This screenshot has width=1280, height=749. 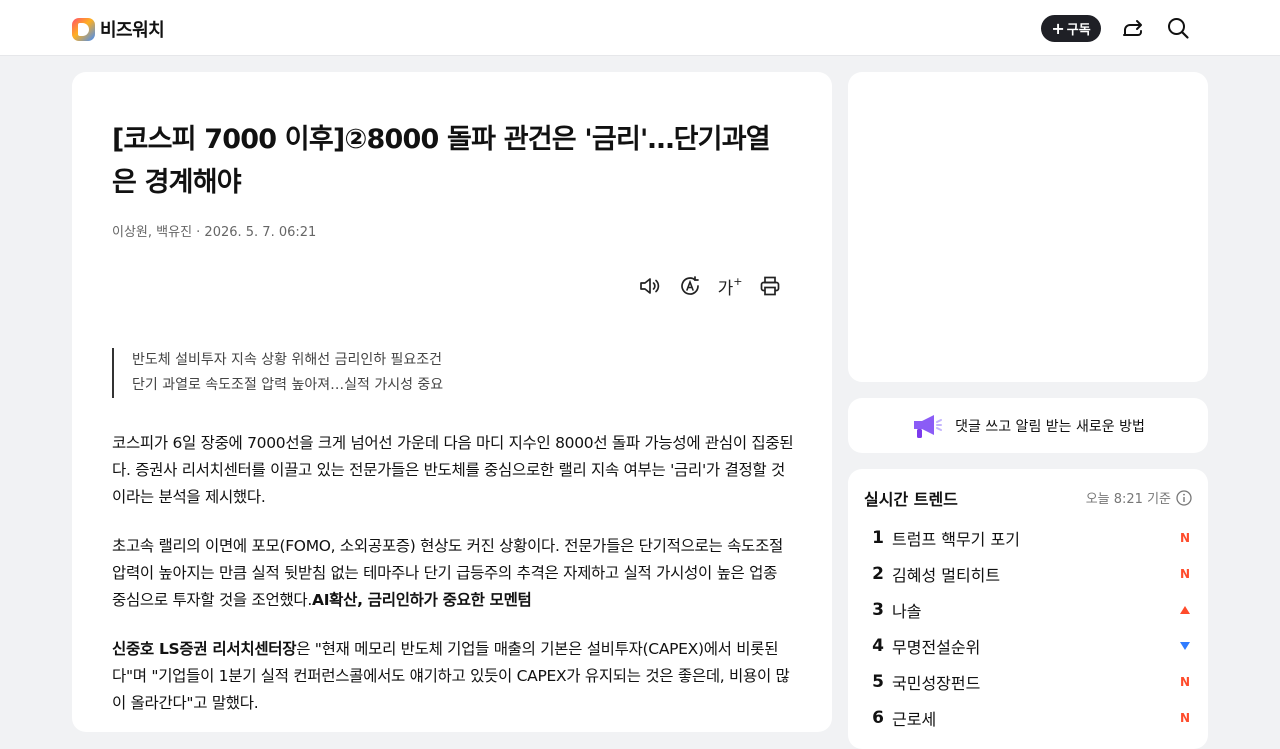 I want to click on quoted-person: 신중호 LS증권 리서치센터장, so click(x=204, y=649).